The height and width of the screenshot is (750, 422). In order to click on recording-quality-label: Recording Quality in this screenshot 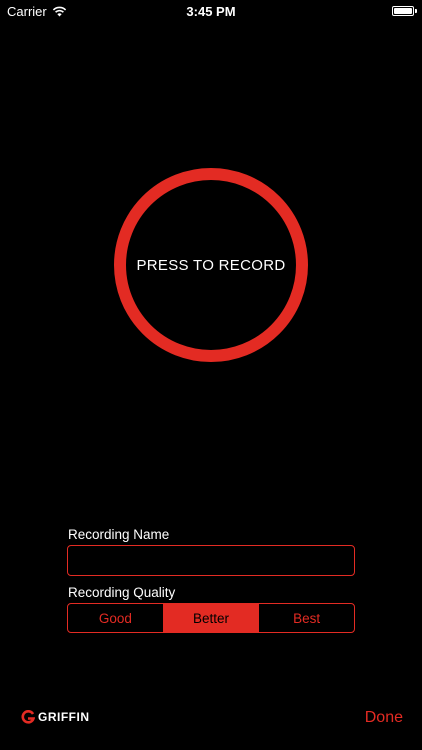, I will do `click(122, 592)`.